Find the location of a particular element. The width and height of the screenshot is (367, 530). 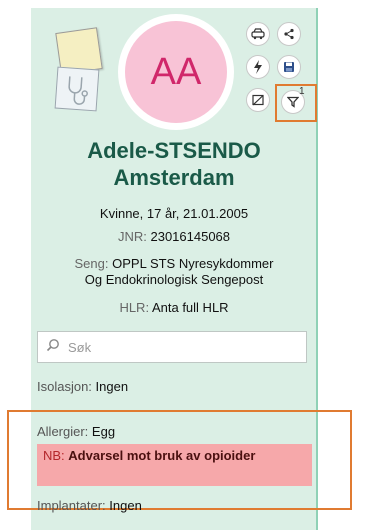

share-icon is located at coordinates (289, 34).